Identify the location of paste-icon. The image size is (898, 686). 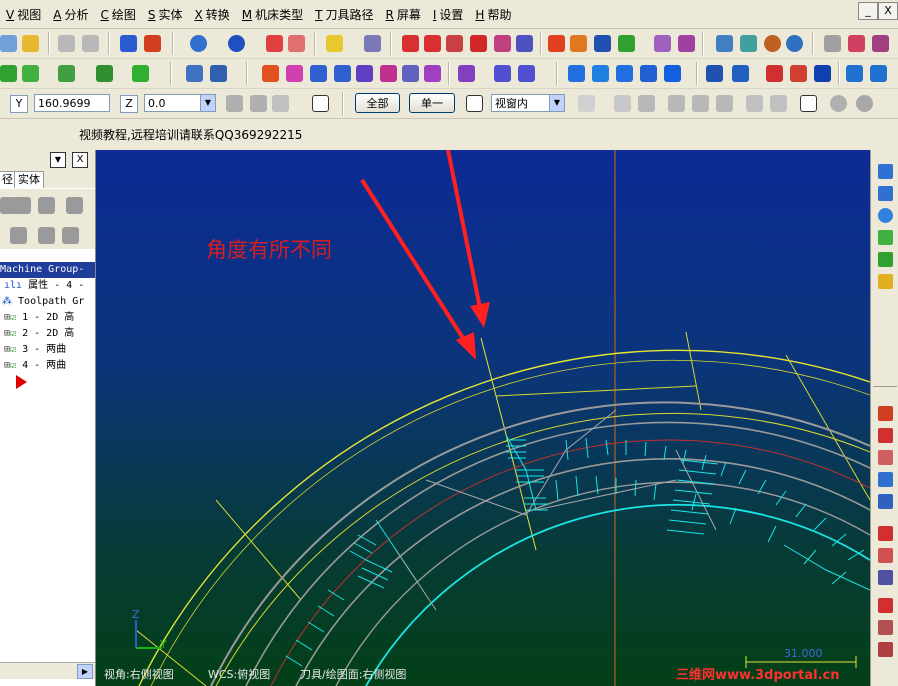
(686, 43).